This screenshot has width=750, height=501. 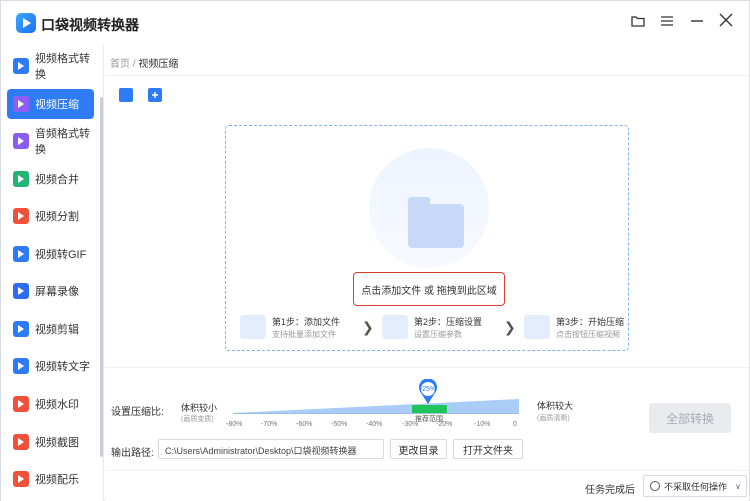 I want to click on after-complete-select: 不采取任何操作 ∨, so click(x=695, y=486).